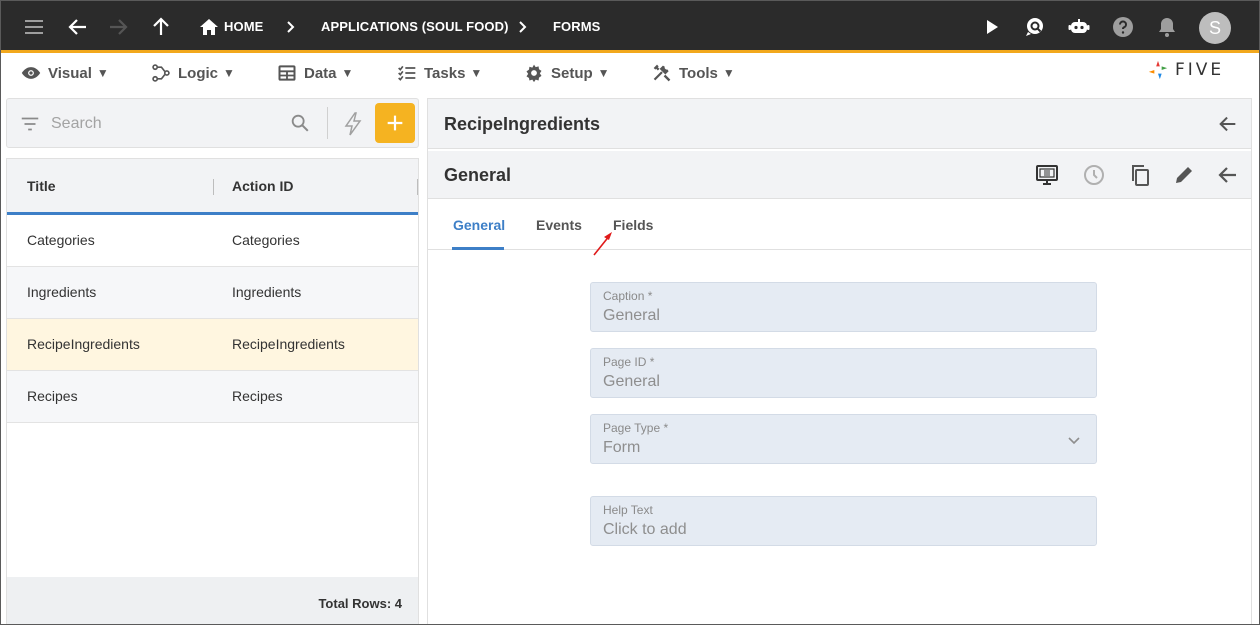  I want to click on gear-icon, so click(534, 73).